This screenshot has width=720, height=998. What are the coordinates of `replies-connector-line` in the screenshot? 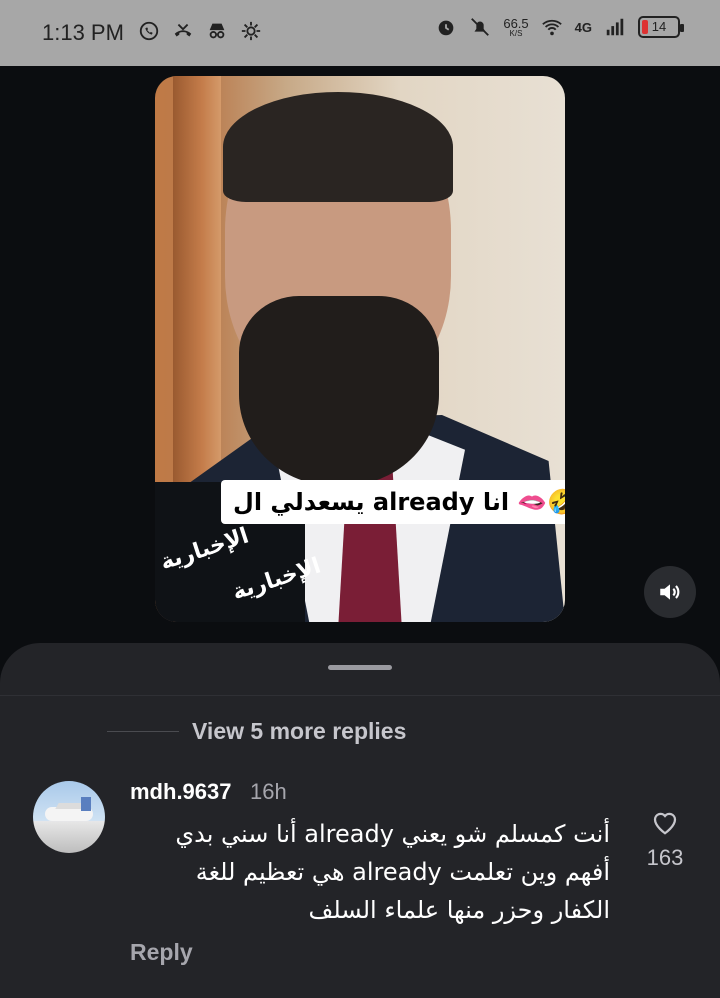 It's located at (143, 731).